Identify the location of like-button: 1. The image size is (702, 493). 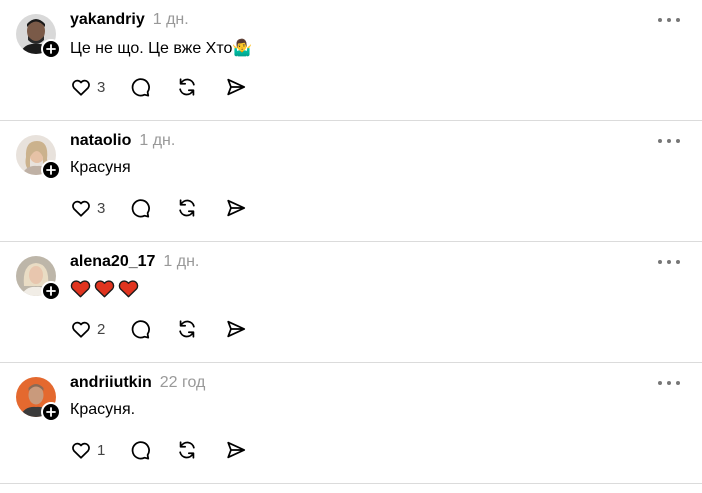
(87, 450).